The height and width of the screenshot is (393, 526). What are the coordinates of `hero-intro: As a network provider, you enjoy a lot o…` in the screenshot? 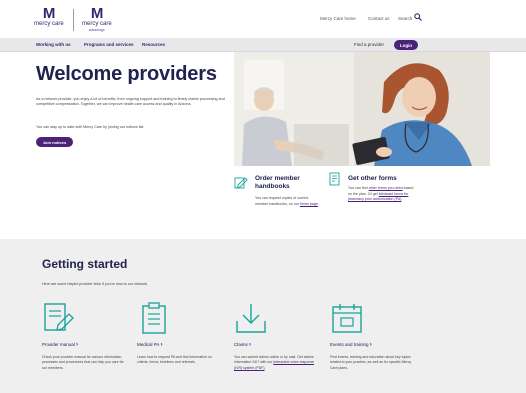 It's located at (130, 102).